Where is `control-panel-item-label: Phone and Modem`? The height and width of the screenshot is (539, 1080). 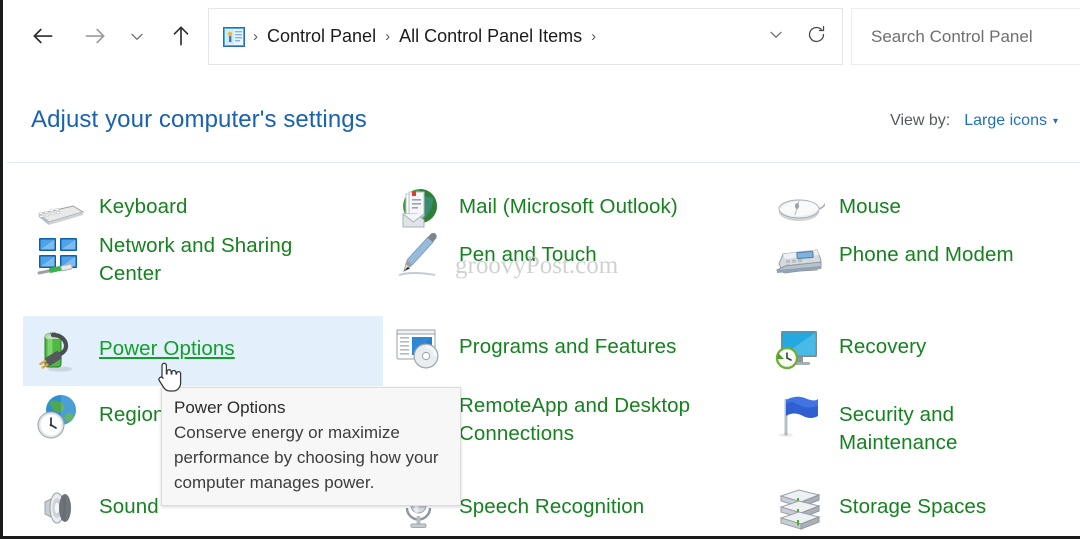
control-panel-item-label: Phone and Modem is located at coordinates (926, 254).